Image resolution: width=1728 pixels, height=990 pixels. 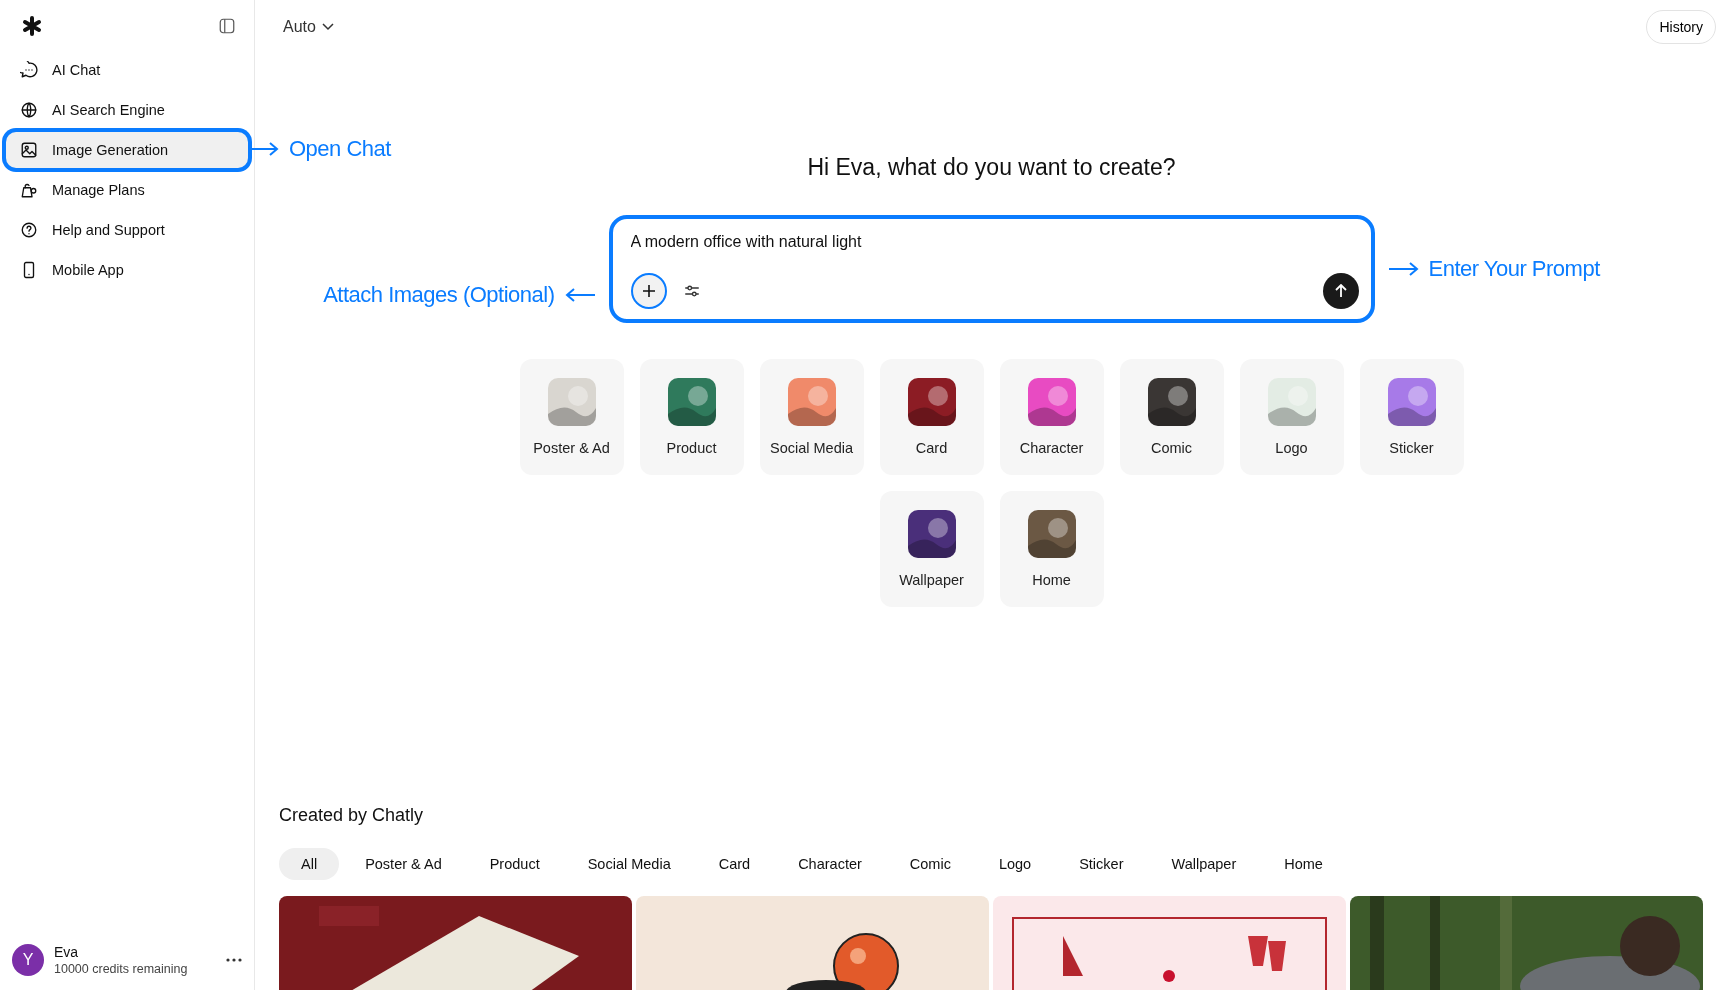 I want to click on filter-tab: Wallpaper, so click(x=1204, y=864).